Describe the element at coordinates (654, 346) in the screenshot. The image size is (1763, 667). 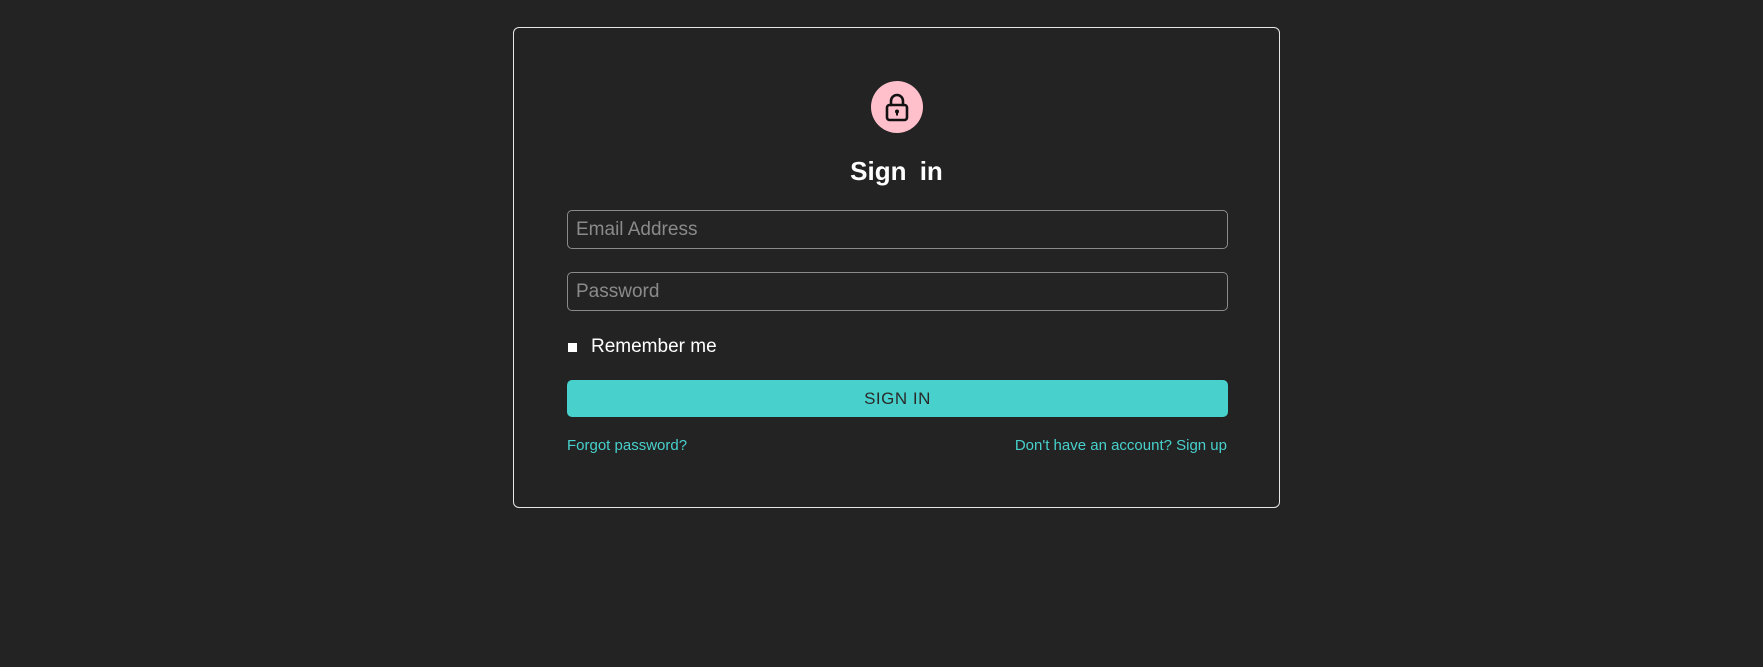
I see `remember-me-label: Remember me` at that location.